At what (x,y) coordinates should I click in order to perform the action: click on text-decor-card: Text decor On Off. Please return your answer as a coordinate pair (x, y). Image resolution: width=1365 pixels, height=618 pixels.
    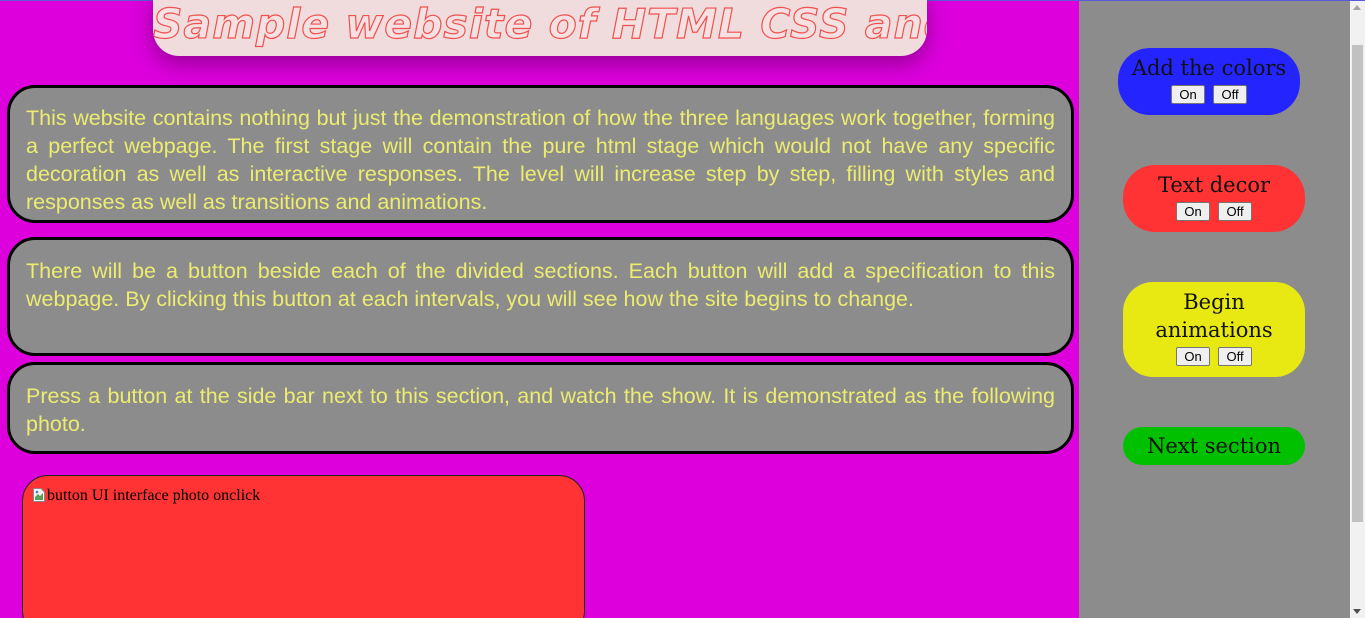
    Looking at the image, I should click on (1214, 198).